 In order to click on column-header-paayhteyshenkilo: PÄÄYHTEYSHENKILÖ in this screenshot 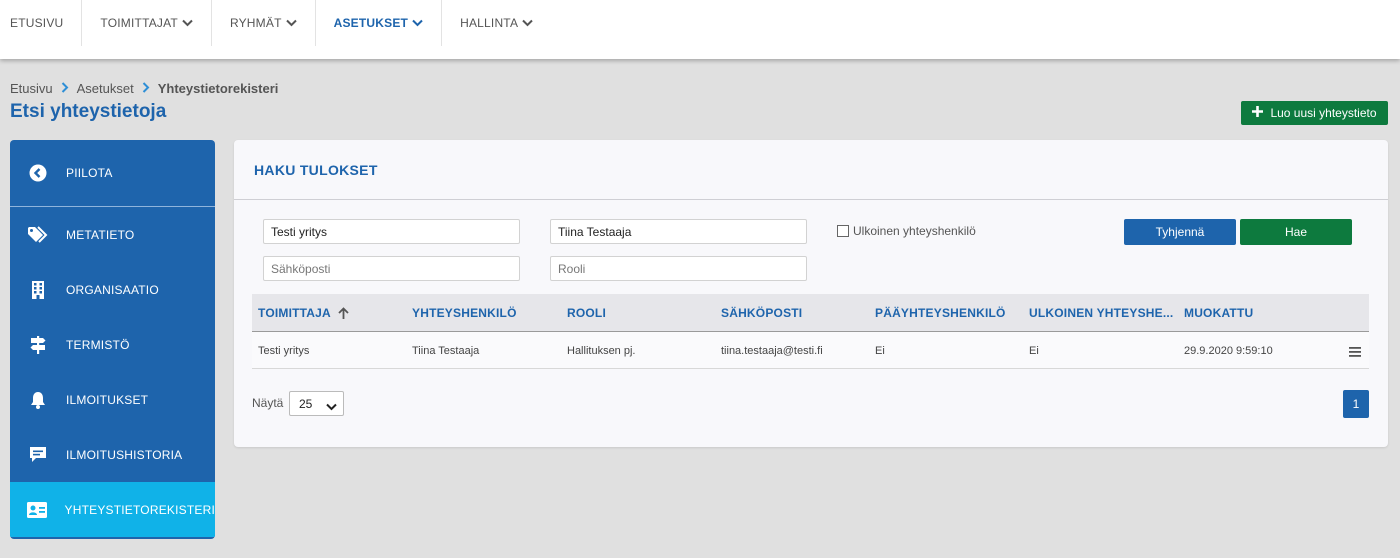, I will do `click(940, 313)`.